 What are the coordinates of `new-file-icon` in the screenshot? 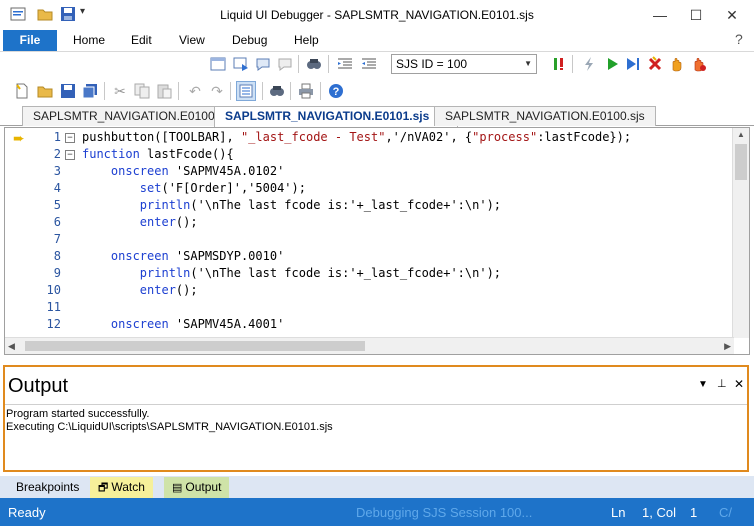 It's located at (22, 91).